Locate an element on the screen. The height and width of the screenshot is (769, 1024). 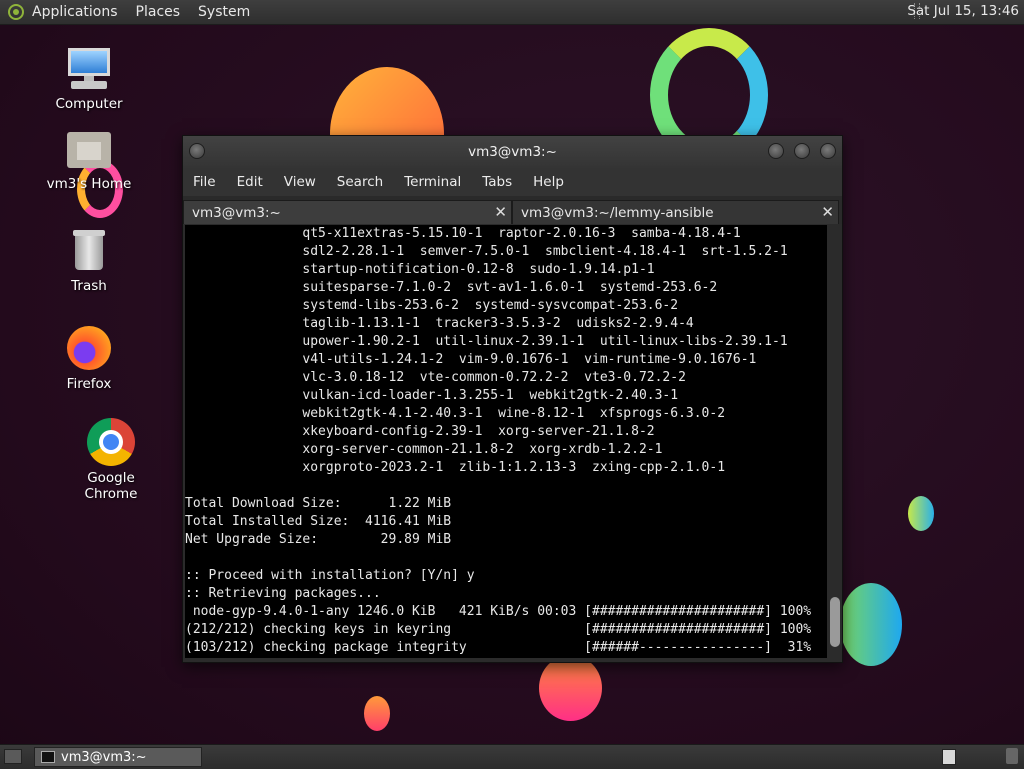
desktop-icon-label: Firefox is located at coordinates (89, 384).